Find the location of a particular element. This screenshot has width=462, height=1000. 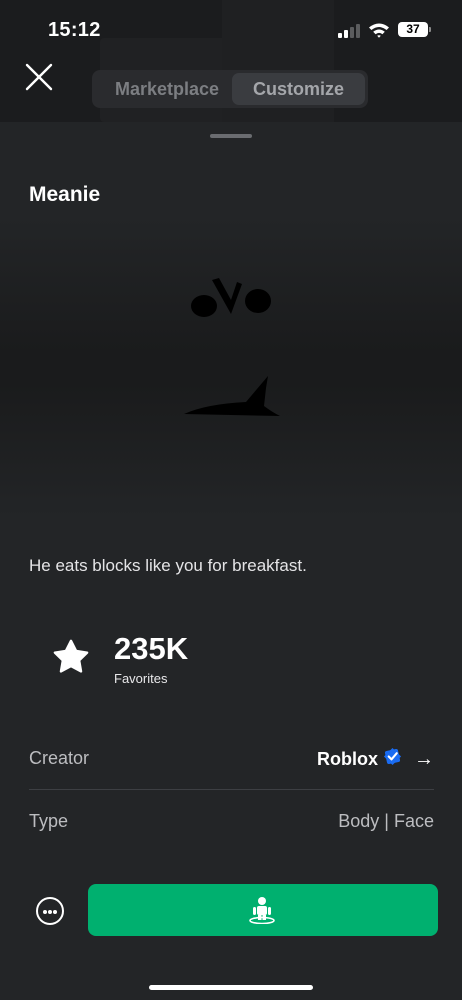

battery-icon: 37 is located at coordinates (413, 29).